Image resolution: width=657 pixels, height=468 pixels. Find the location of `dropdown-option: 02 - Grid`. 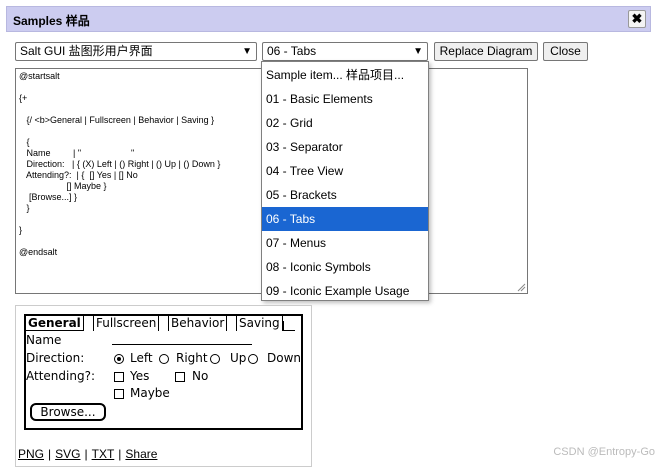

dropdown-option: 02 - Grid is located at coordinates (345, 123).